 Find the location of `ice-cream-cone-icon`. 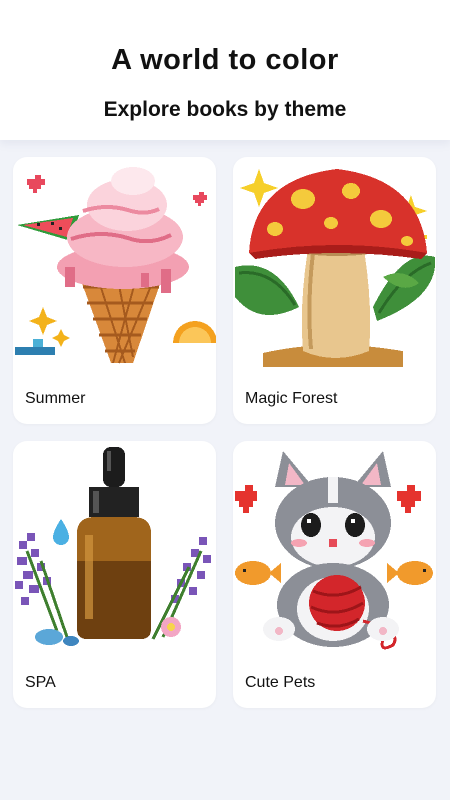

ice-cream-cone-icon is located at coordinates (115, 267).